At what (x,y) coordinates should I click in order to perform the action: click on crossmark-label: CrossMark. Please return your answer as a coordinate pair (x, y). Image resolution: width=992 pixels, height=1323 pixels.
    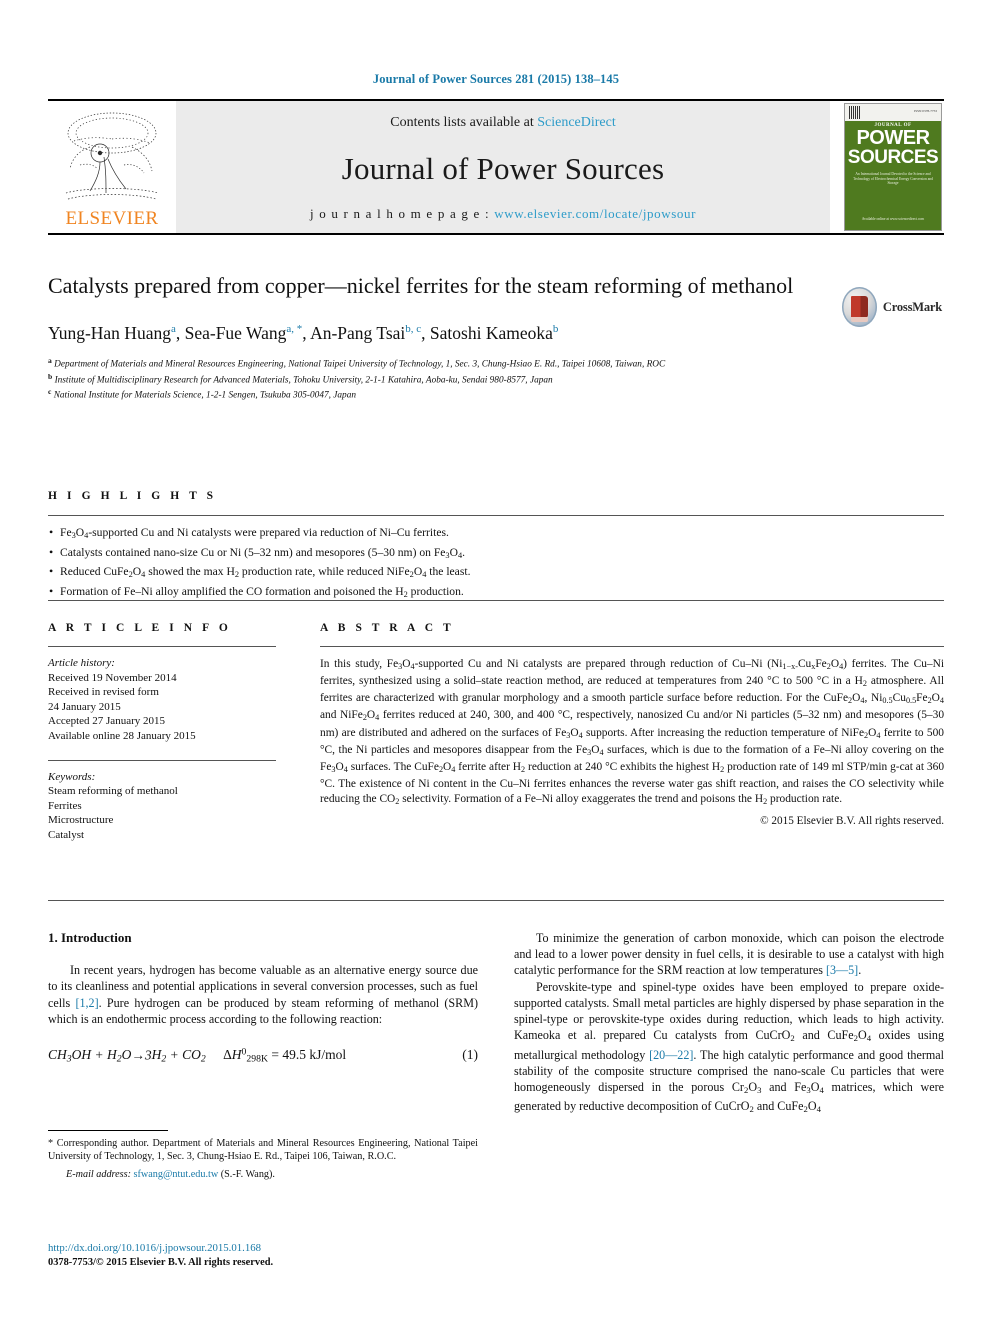
    Looking at the image, I should click on (912, 306).